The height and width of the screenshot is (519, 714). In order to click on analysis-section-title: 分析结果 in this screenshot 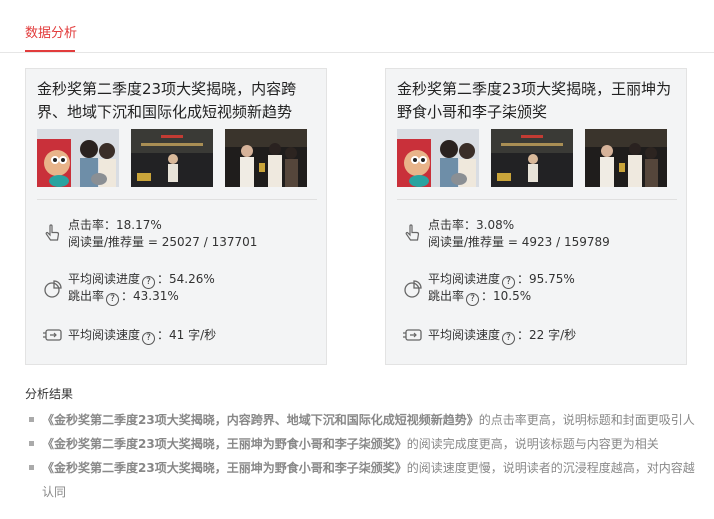, I will do `click(49, 394)`.